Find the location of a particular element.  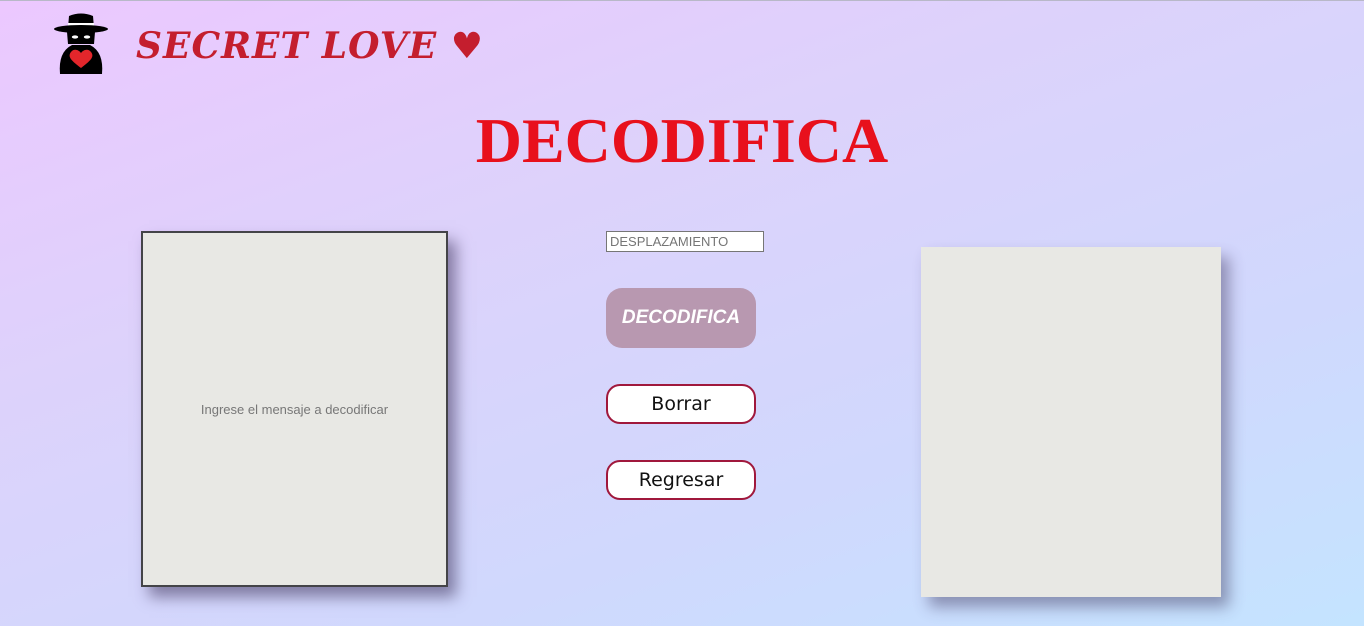

spy-heart-icon is located at coordinates (81, 43).